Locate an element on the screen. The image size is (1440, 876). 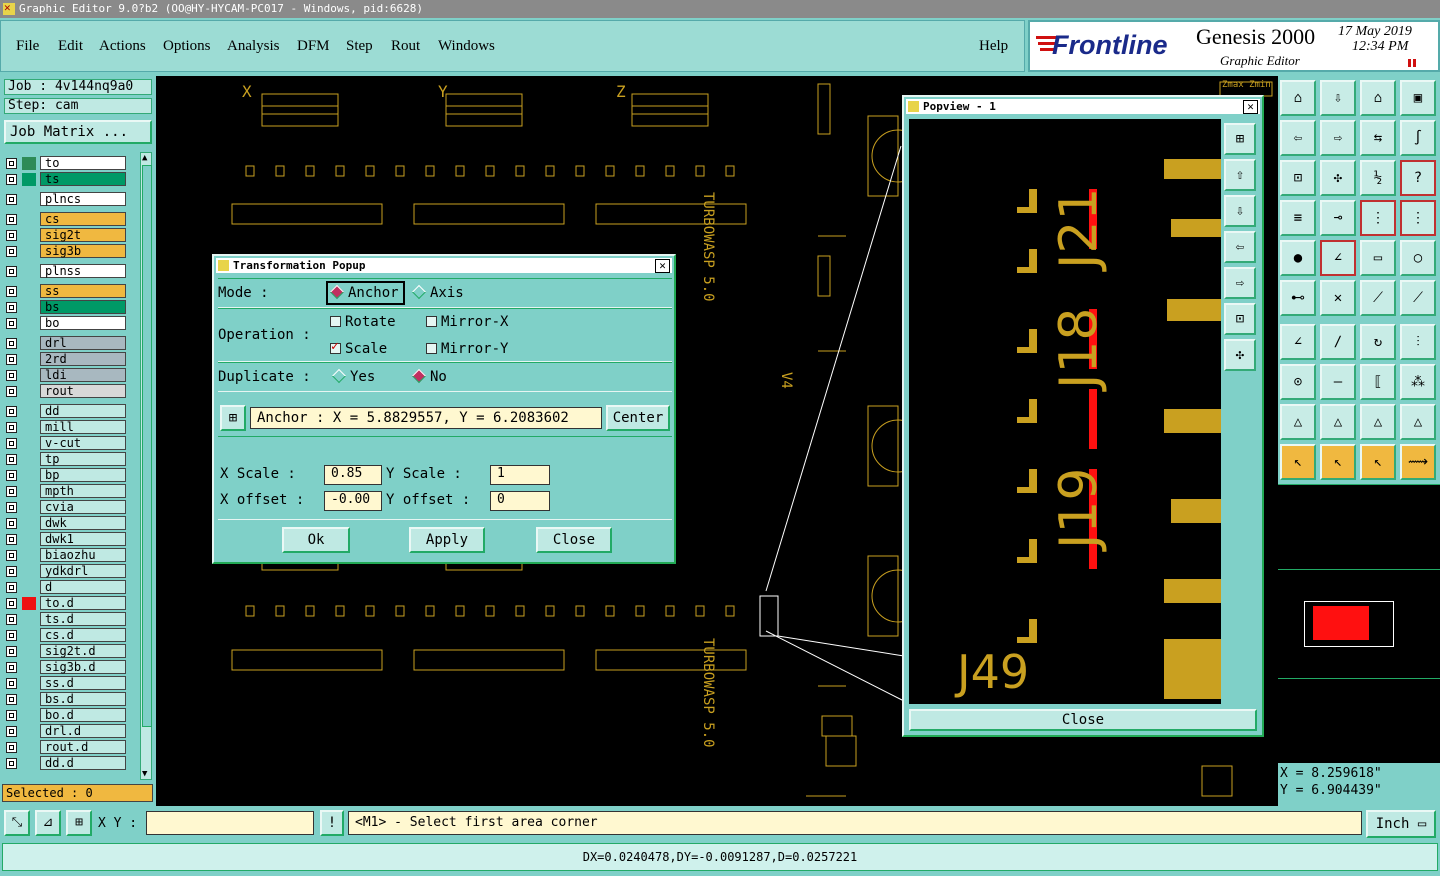
arrow-left-icon: ⇦ is located at coordinates (1298, 138).